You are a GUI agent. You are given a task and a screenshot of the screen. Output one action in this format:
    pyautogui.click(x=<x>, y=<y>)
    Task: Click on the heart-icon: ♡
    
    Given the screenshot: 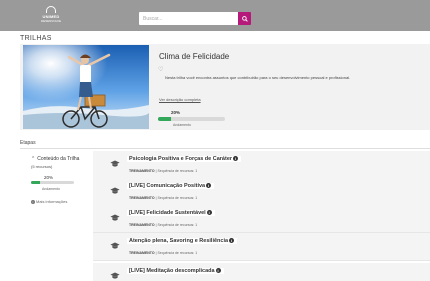 What is the action you would take?
    pyautogui.click(x=160, y=69)
    